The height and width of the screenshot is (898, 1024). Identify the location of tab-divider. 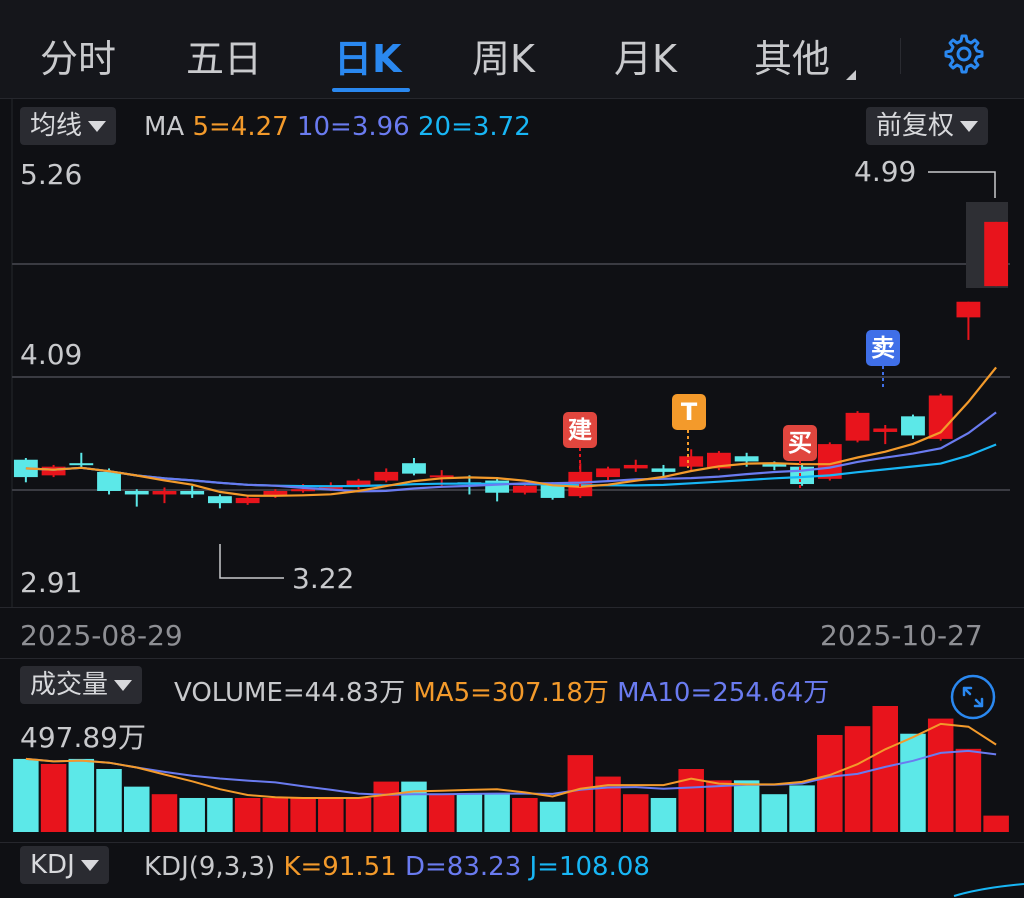
(900, 56).